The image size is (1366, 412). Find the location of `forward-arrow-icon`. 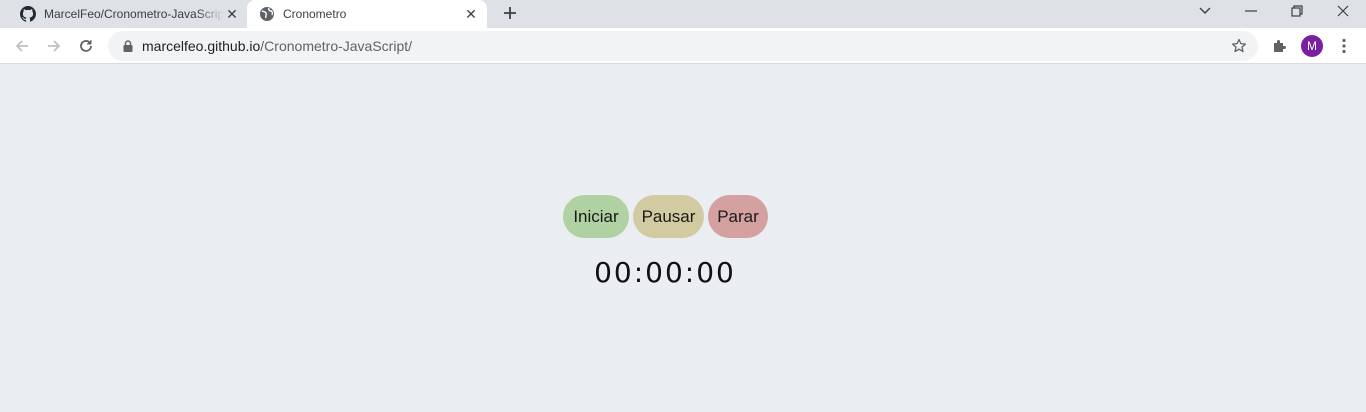

forward-arrow-icon is located at coordinates (54, 46).